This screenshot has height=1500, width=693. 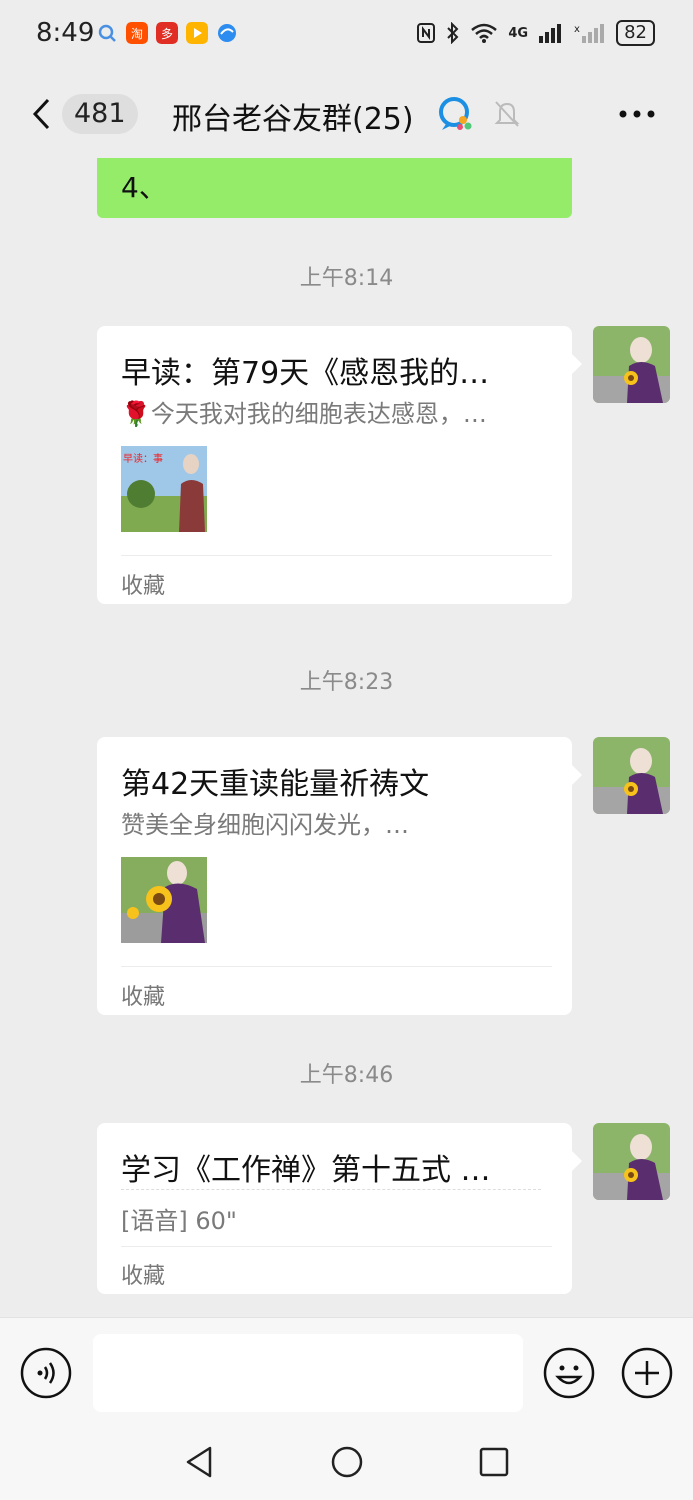 What do you see at coordinates (100, 114) in the screenshot?
I see `unread-count-badge: 481` at bounding box center [100, 114].